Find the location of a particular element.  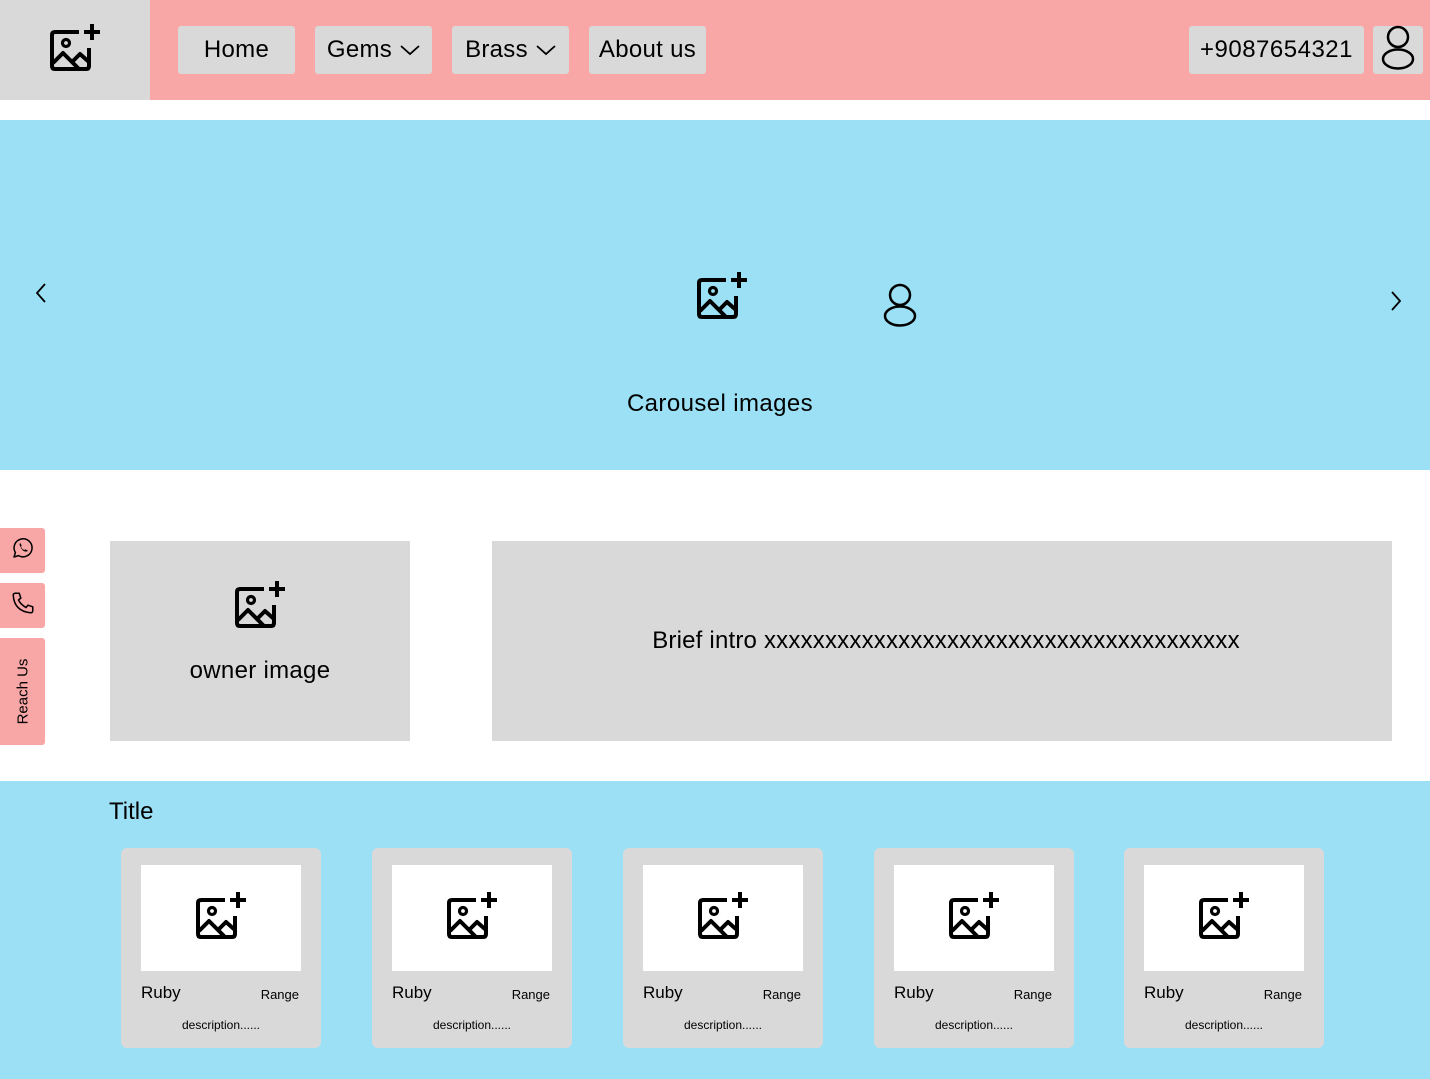

nav-home: Home is located at coordinates (236, 50).